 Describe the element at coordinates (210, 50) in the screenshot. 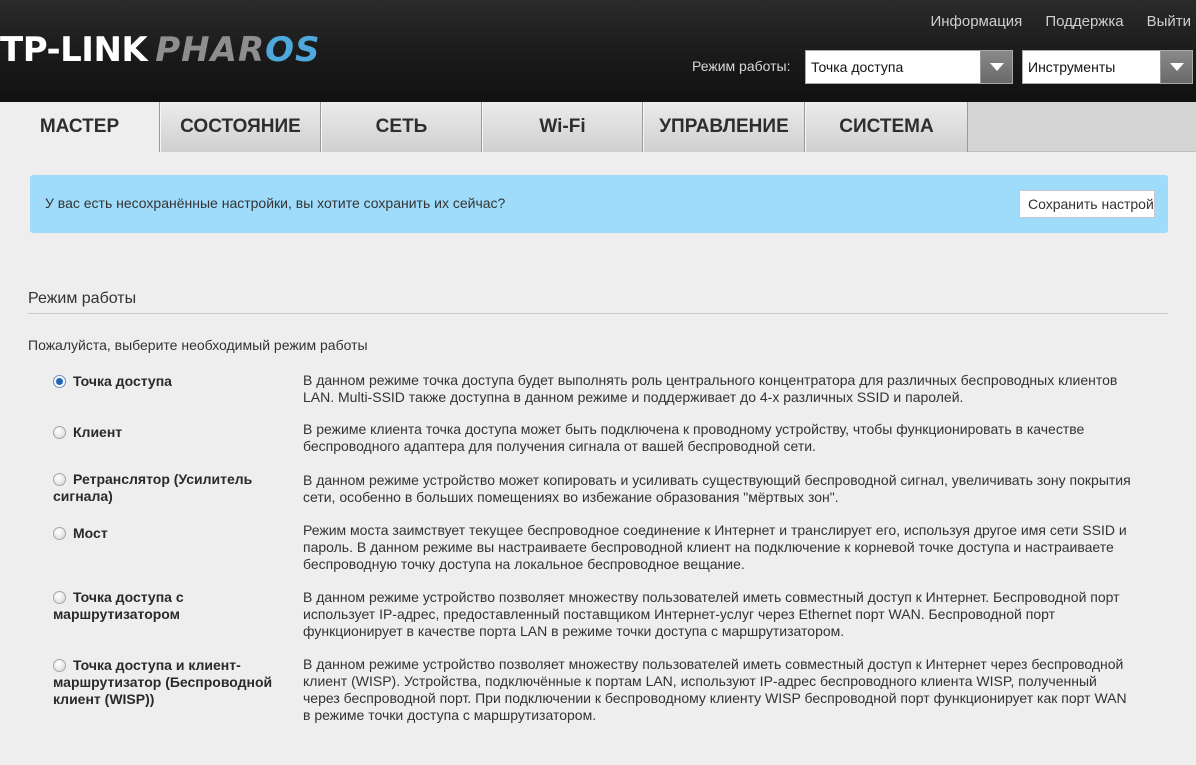

I see `logo-phar-text: PHAR` at that location.